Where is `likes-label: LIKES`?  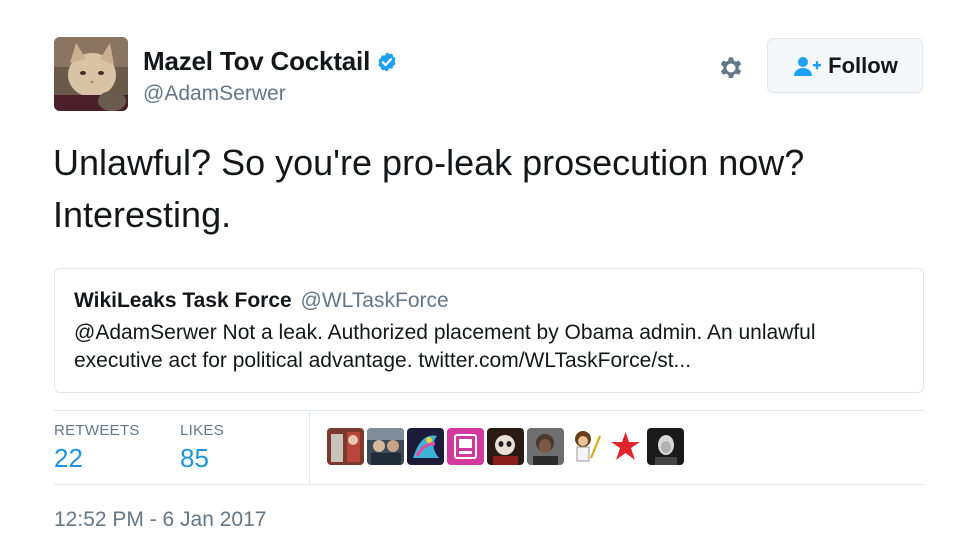 likes-label: LIKES is located at coordinates (202, 430).